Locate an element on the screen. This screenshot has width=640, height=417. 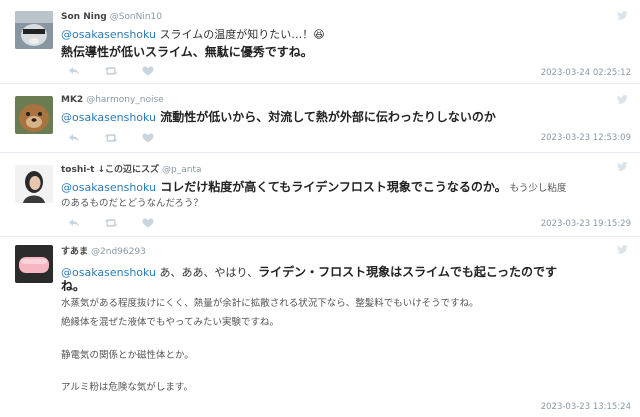
author-handle: @p_anta is located at coordinates (181, 170).